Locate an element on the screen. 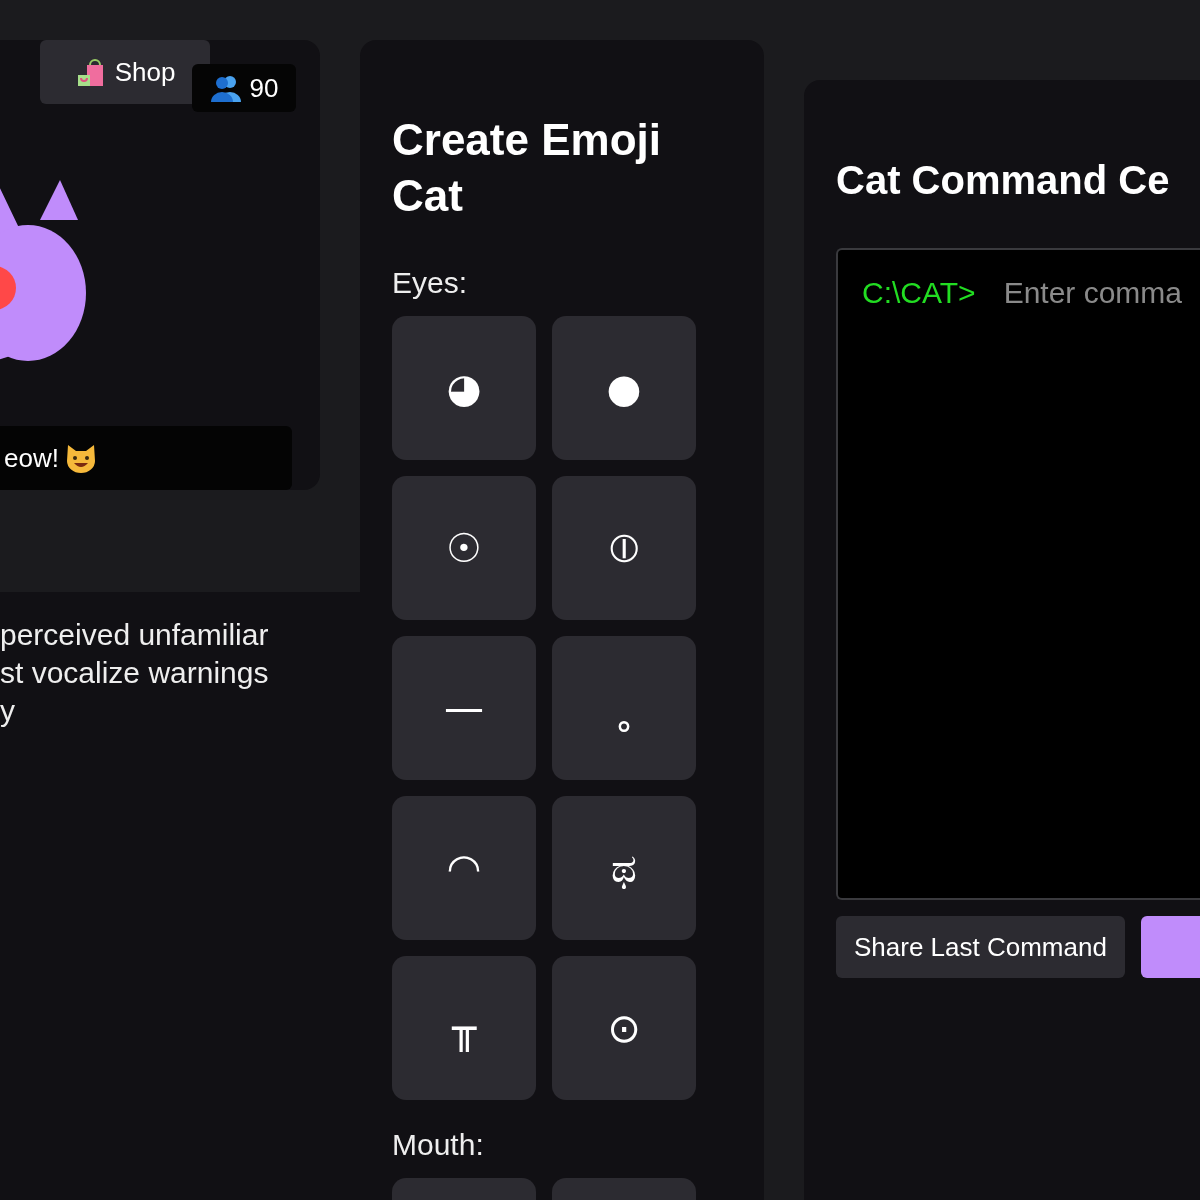 Image resolution: width=1200 pixels, height=1200 pixels. grinning-cat-icon is located at coordinates (80, 458).